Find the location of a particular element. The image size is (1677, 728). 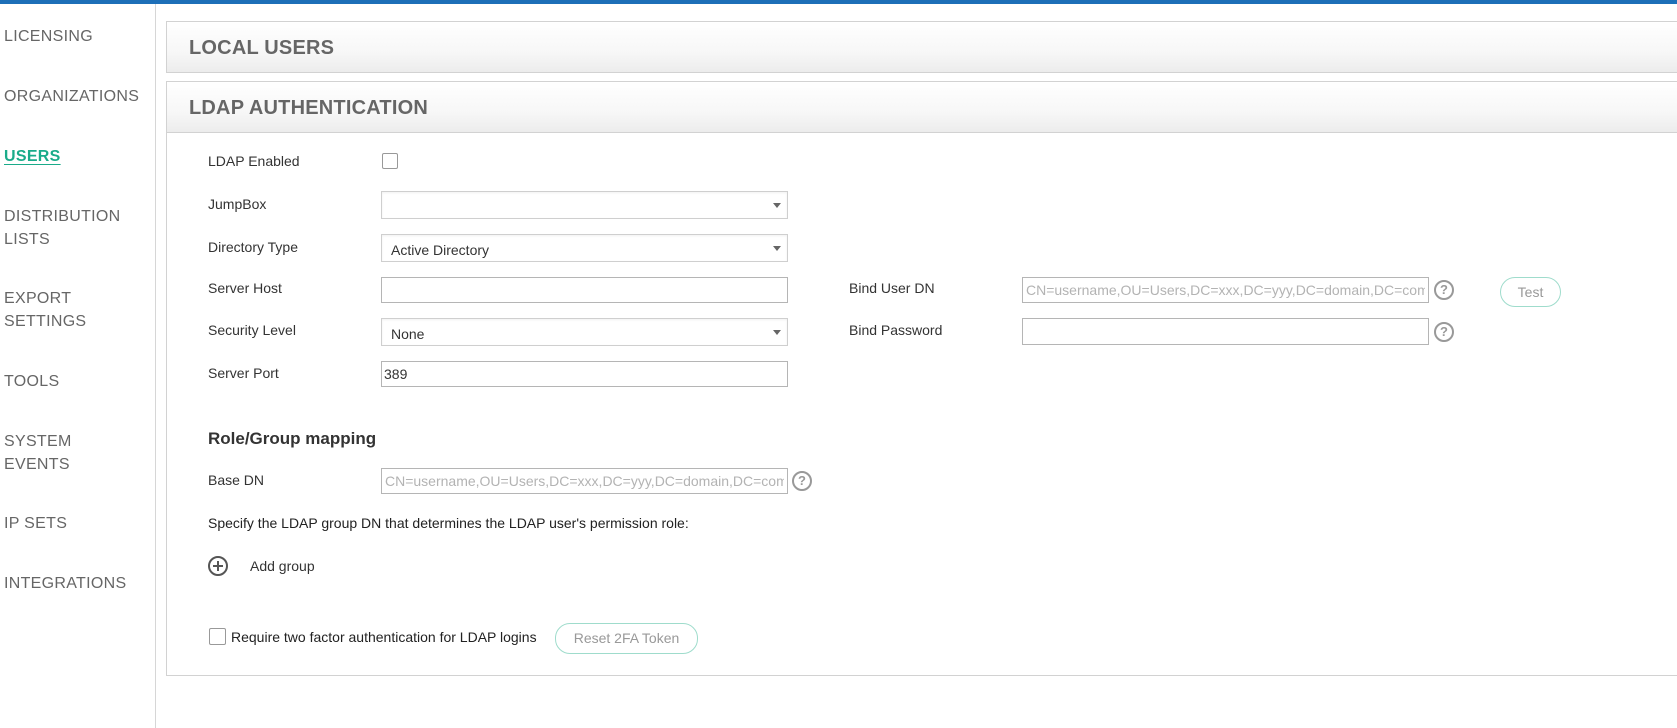

server-host-label: Server Host is located at coordinates (245, 288).